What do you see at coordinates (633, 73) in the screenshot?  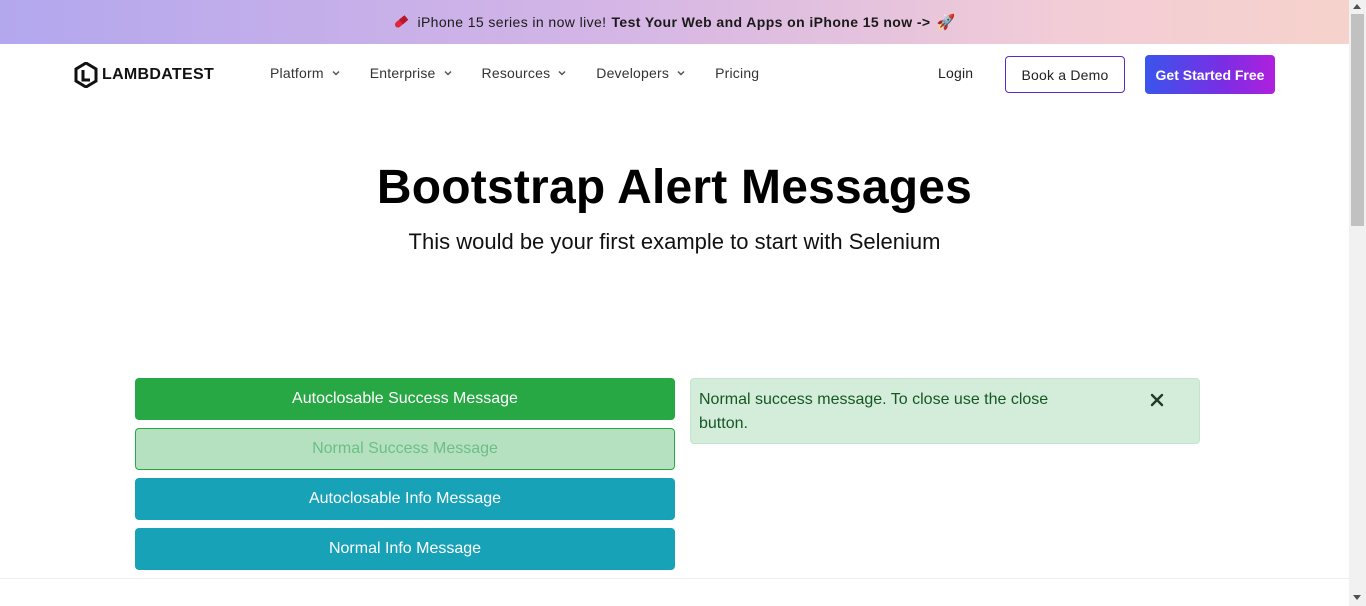 I see `nav-item-label: Developers` at bounding box center [633, 73].